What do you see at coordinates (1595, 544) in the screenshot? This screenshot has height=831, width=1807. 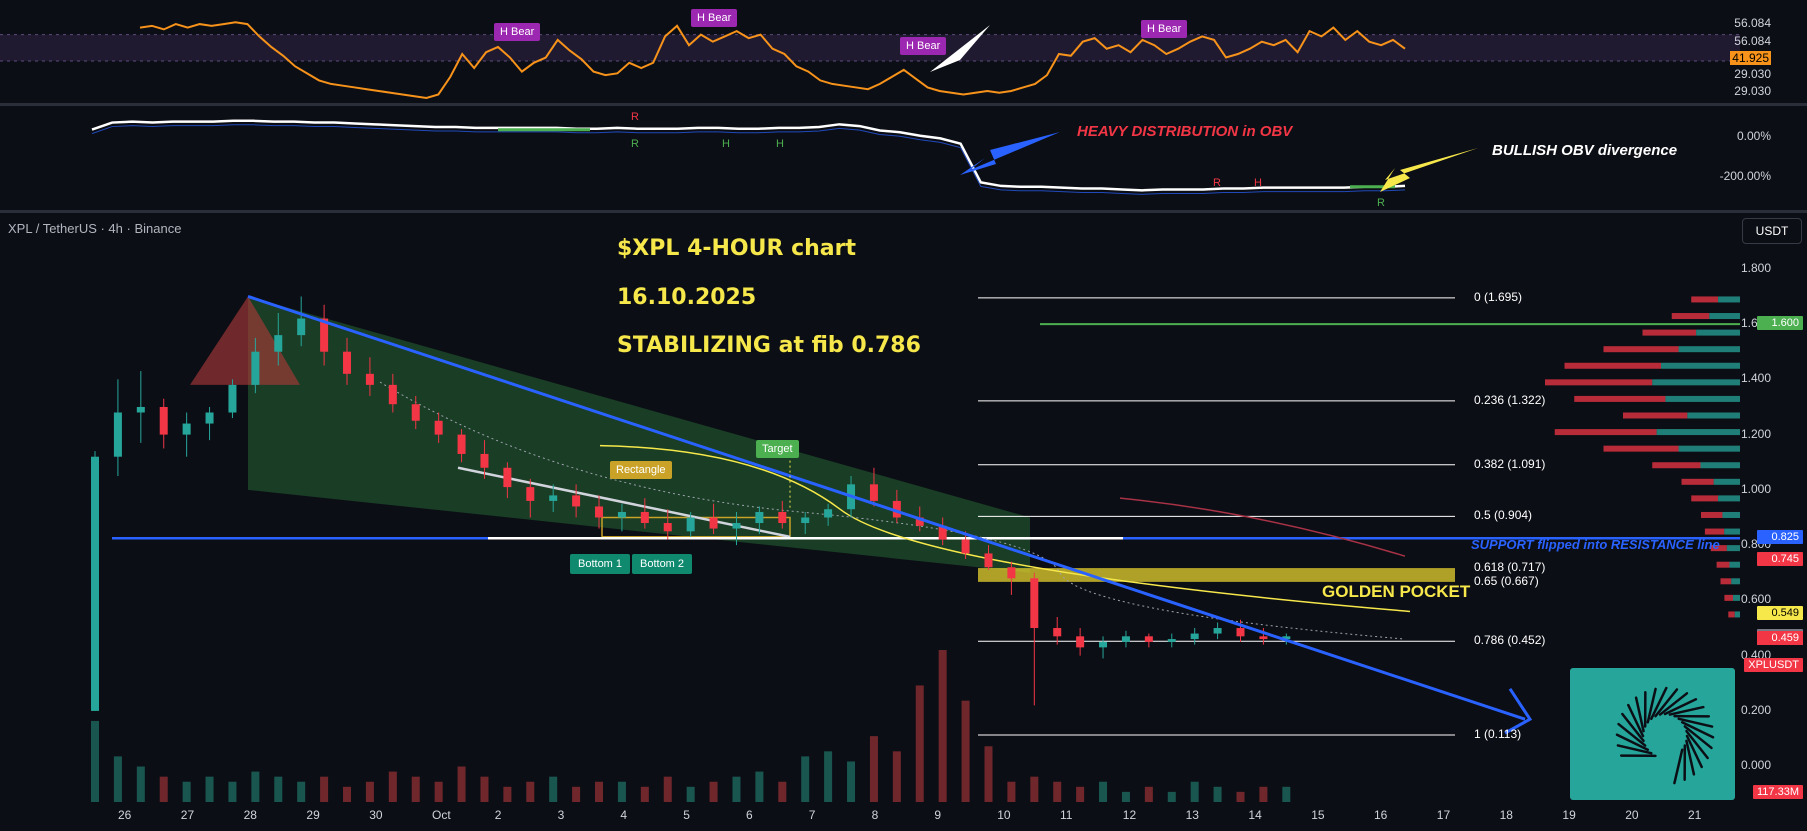 I see `annotation-support-flipped: SUPPORT flipped into RESISTANCE line` at bounding box center [1595, 544].